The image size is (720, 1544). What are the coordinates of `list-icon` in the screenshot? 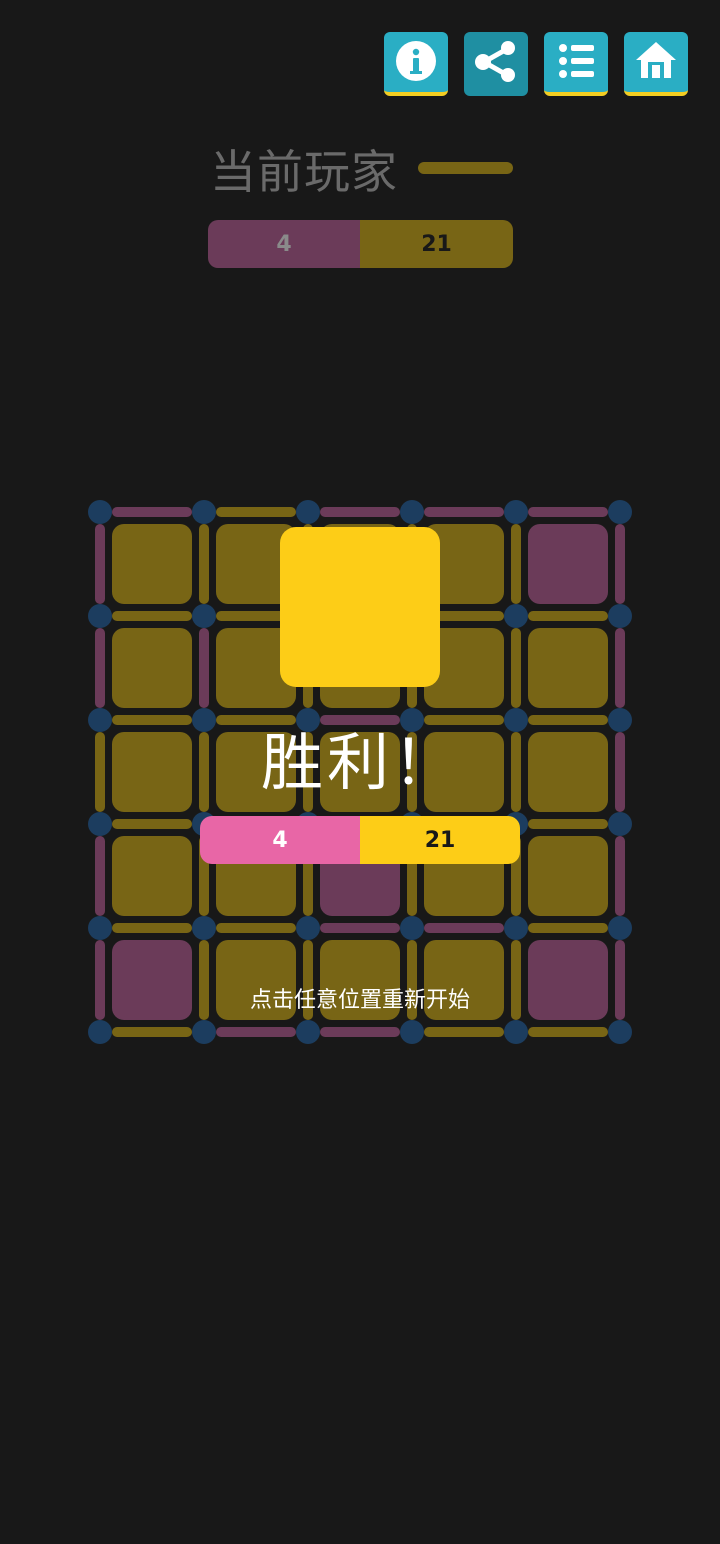 It's located at (576, 61).